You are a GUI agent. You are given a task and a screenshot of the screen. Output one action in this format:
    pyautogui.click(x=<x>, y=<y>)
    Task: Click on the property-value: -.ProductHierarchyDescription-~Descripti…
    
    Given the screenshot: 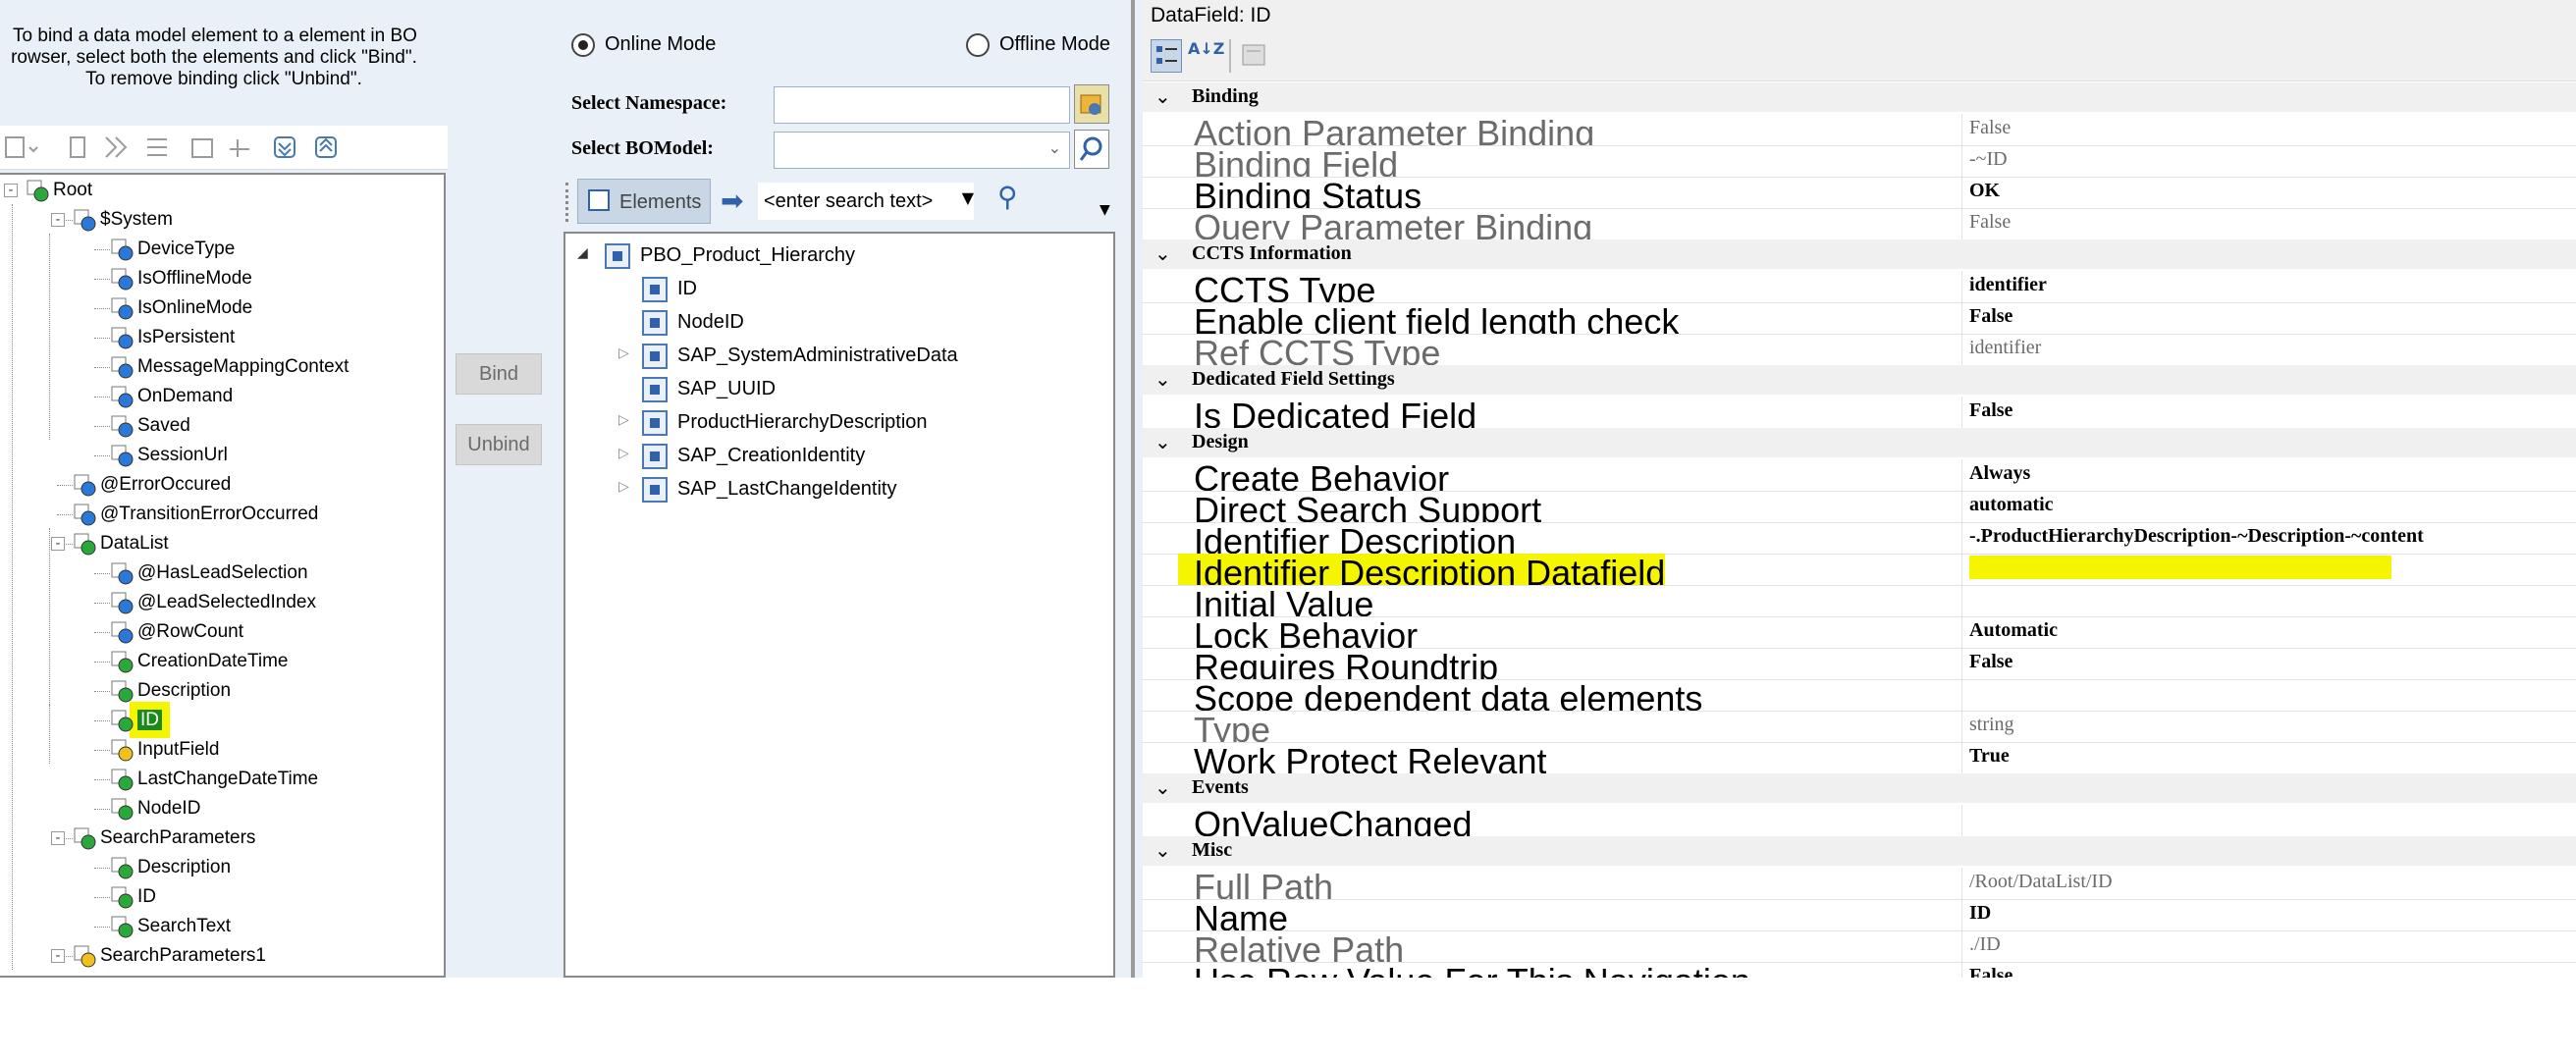 What is the action you would take?
    pyautogui.click(x=2196, y=538)
    